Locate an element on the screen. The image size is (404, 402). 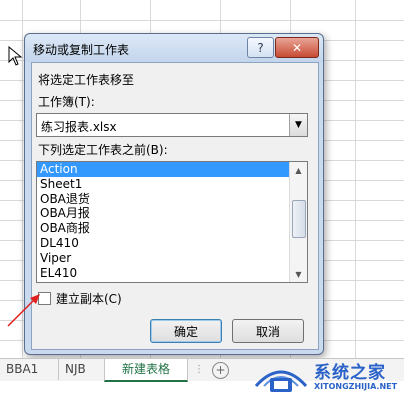
sheet-list-item: OBA退货 is located at coordinates (163, 199).